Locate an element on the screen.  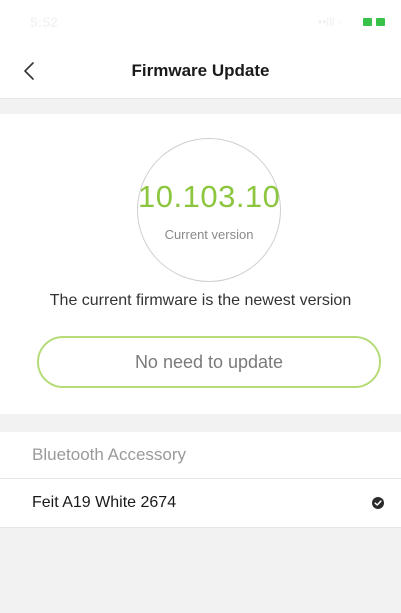
update-button: No need to update is located at coordinates (209, 362).